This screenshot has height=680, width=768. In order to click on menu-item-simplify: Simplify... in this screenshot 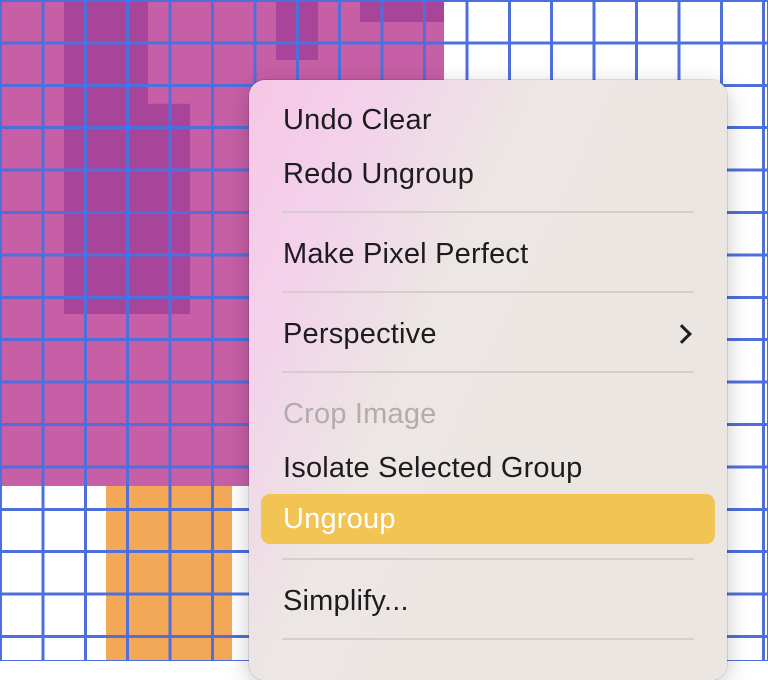, I will do `click(488, 601)`.